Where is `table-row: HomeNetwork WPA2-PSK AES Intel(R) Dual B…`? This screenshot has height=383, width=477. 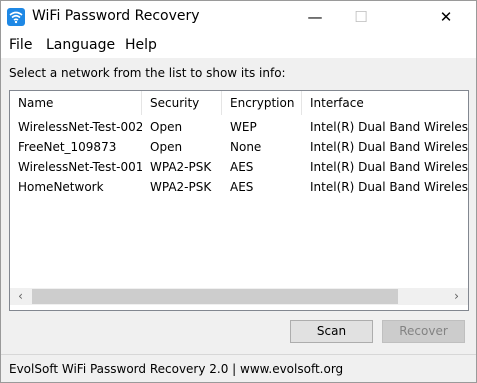 table-row: HomeNetwork WPA2-PSK AES Intel(R) Dual B… is located at coordinates (239, 187).